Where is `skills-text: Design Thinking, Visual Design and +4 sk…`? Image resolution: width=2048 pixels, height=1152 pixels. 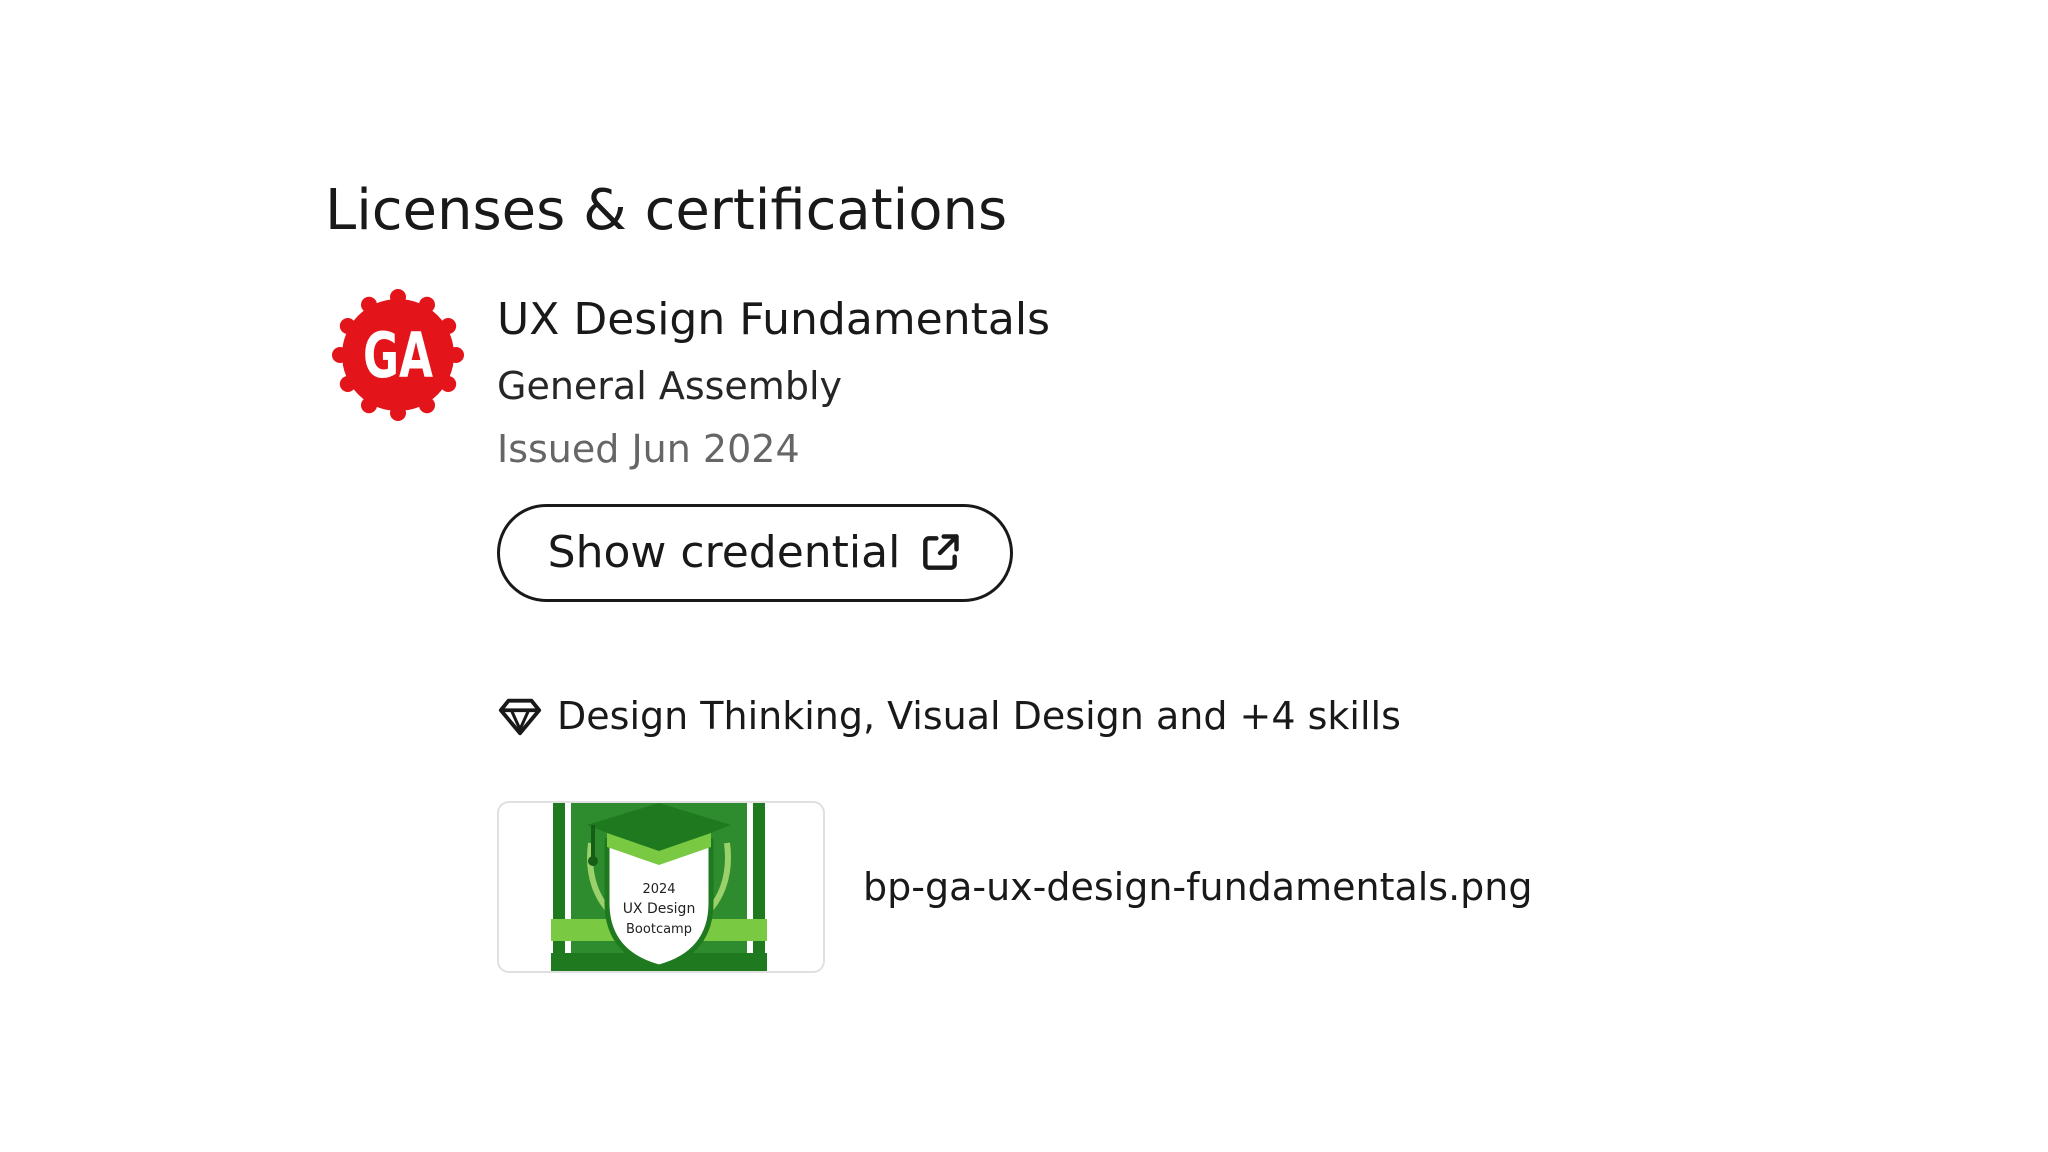 skills-text: Design Thinking, Visual Design and +4 sk… is located at coordinates (979, 716).